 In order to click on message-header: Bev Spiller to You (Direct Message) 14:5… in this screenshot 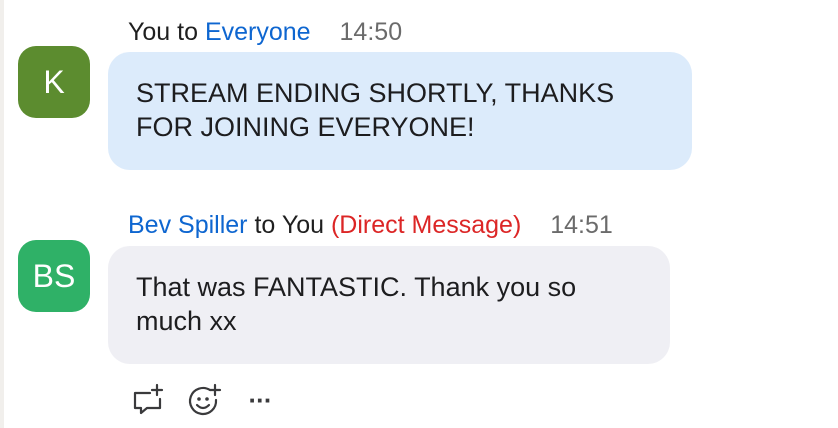, I will do `click(370, 225)`.